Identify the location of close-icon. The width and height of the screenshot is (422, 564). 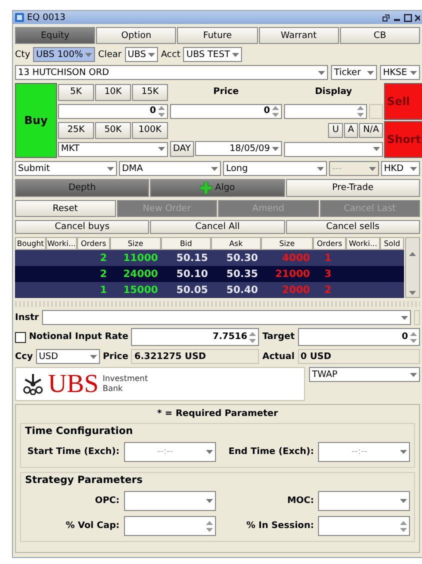
(417, 18).